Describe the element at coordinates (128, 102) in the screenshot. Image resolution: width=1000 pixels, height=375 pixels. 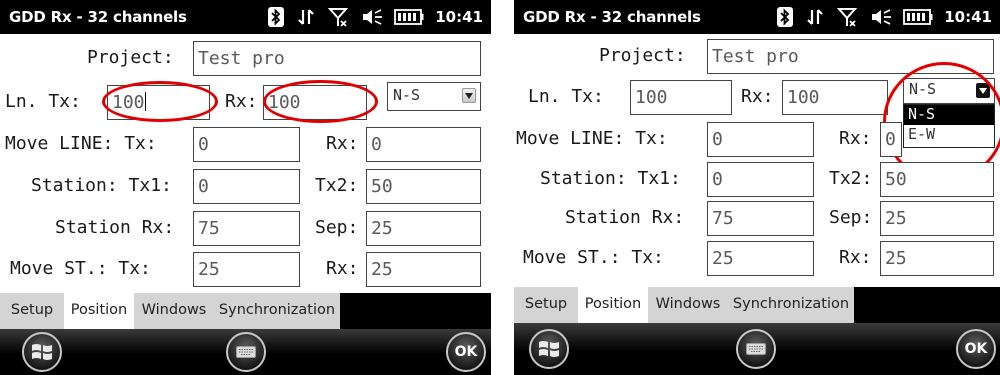
I see `line-tx-value: 100` at that location.